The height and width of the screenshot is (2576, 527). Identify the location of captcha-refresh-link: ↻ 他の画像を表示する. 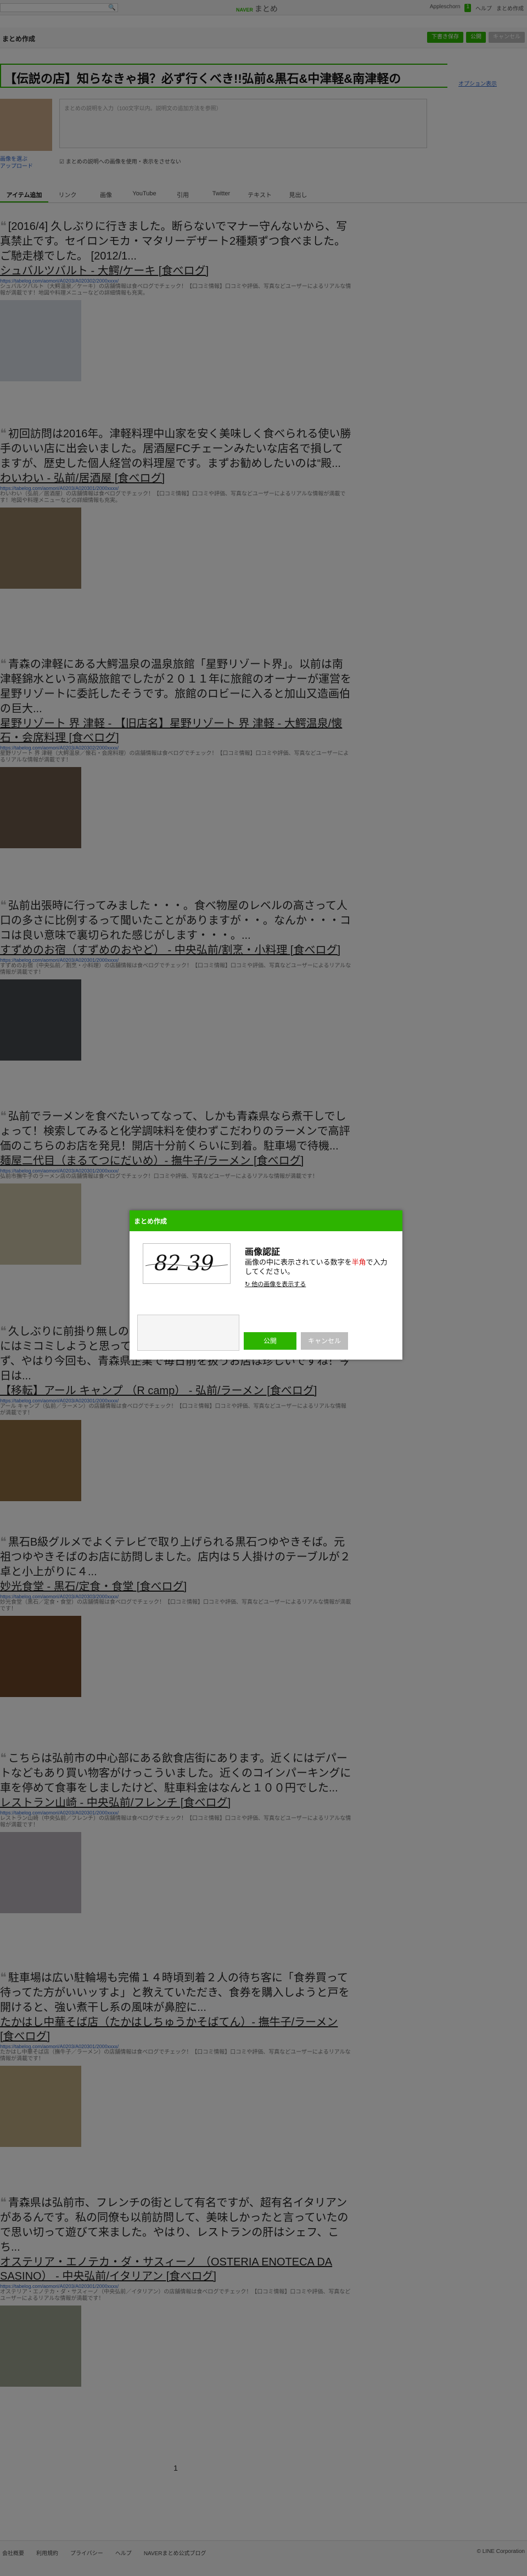
(275, 1284).